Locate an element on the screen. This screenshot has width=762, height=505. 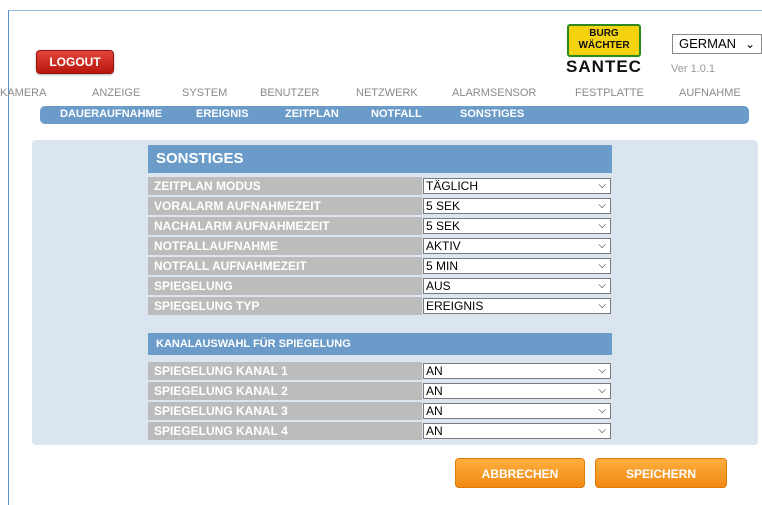
version-label: Ver 1.0.1 is located at coordinates (693, 69).